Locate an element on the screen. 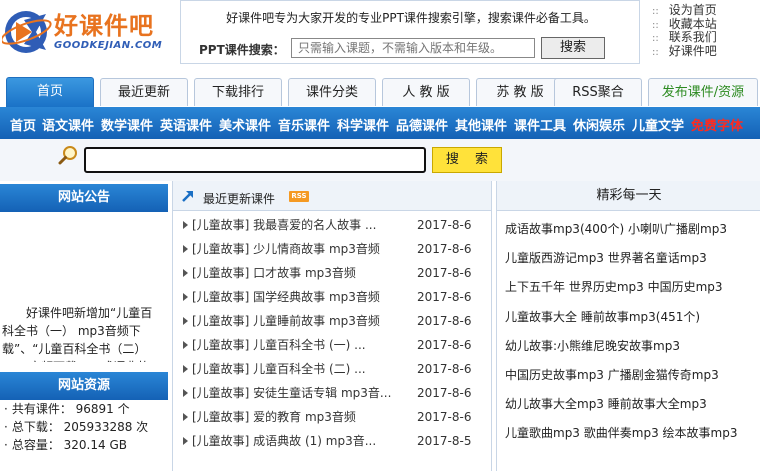 This screenshot has width=760, height=471. list-item: [儿童故事] 爱的教育 mp3音频 2017-8-6 is located at coordinates (332, 417).